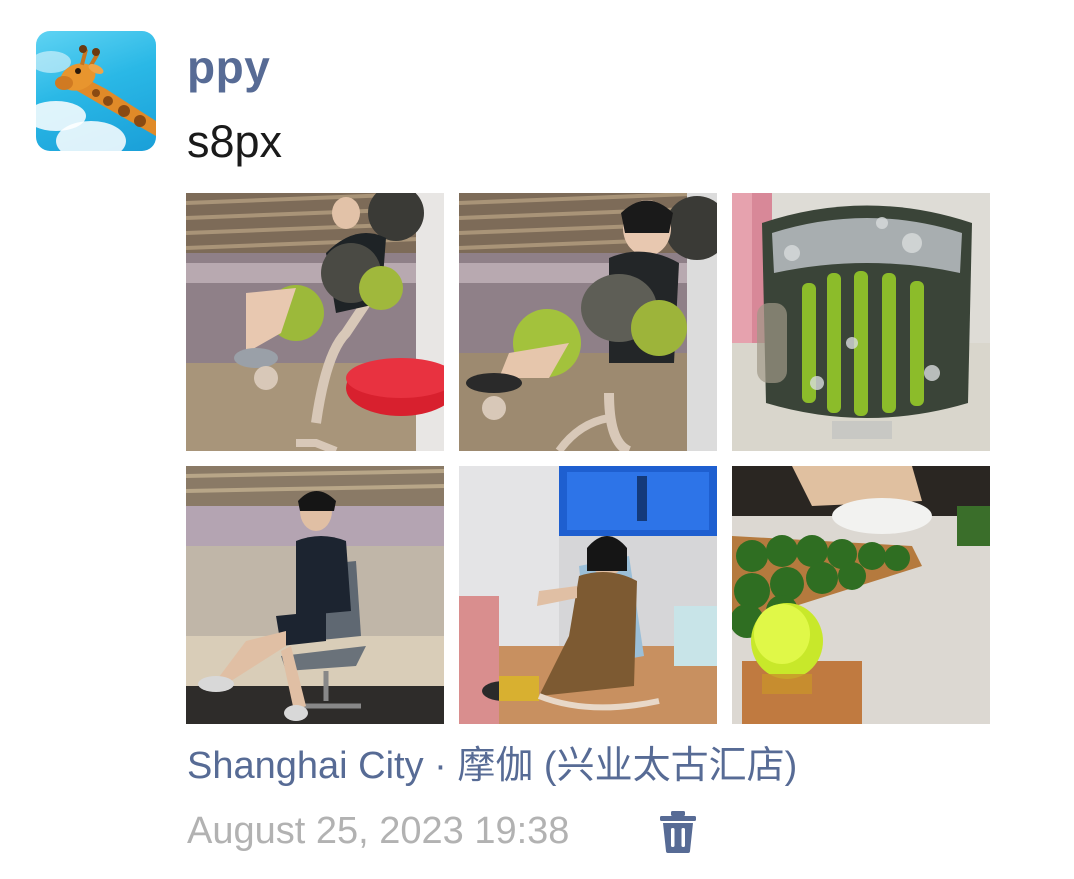 The image size is (1074, 879). Describe the element at coordinates (492, 766) in the screenshot. I see `location-link: Shanghai City · 摩伽 (兴业太古汇店)` at that location.